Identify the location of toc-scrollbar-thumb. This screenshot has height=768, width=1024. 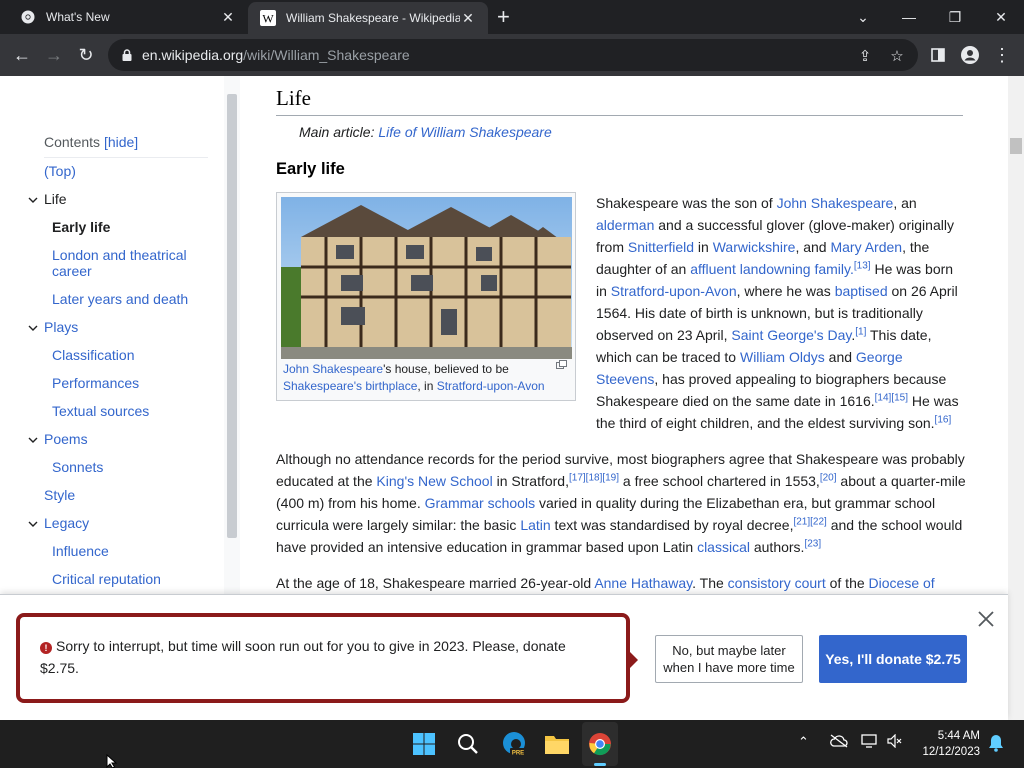
(232, 316).